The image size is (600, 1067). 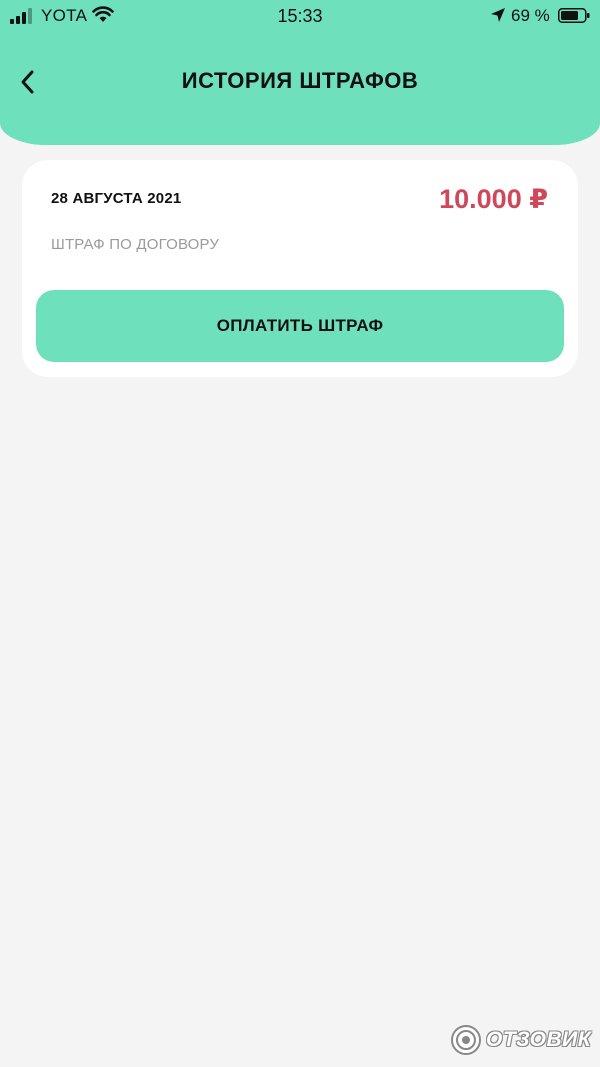 I want to click on battery-percentage: 69 %, so click(x=530, y=15).